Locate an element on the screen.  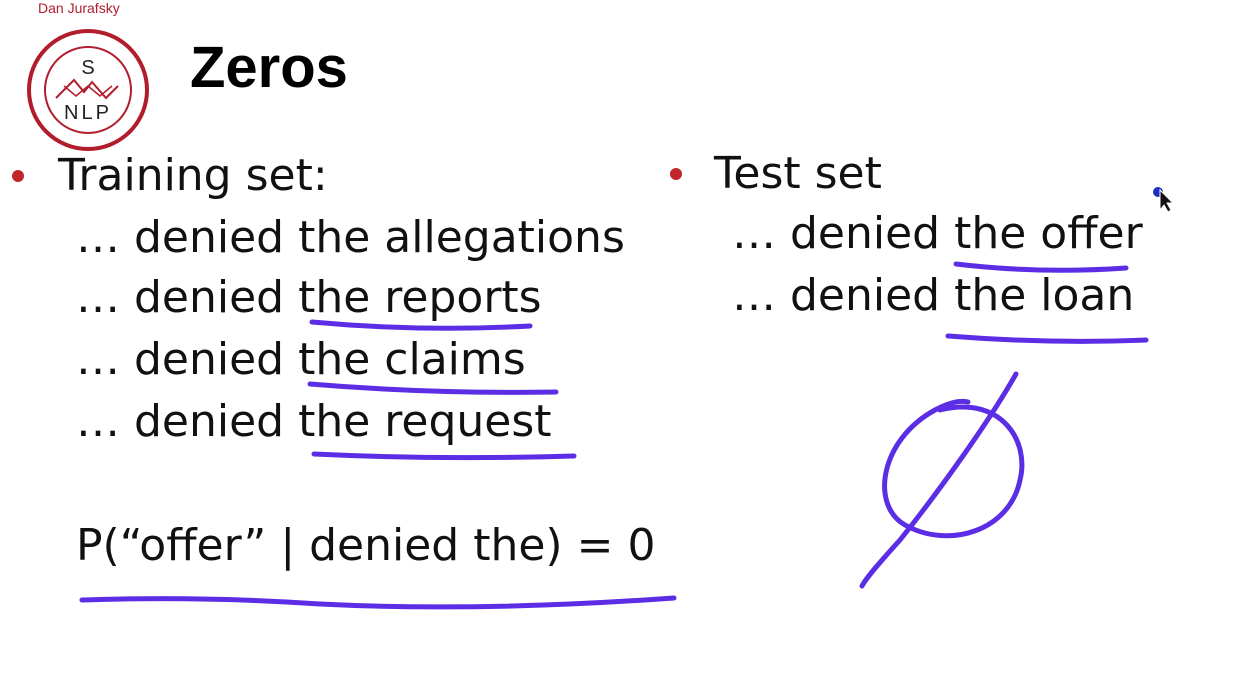
underline-reports is located at coordinates (421, 325).